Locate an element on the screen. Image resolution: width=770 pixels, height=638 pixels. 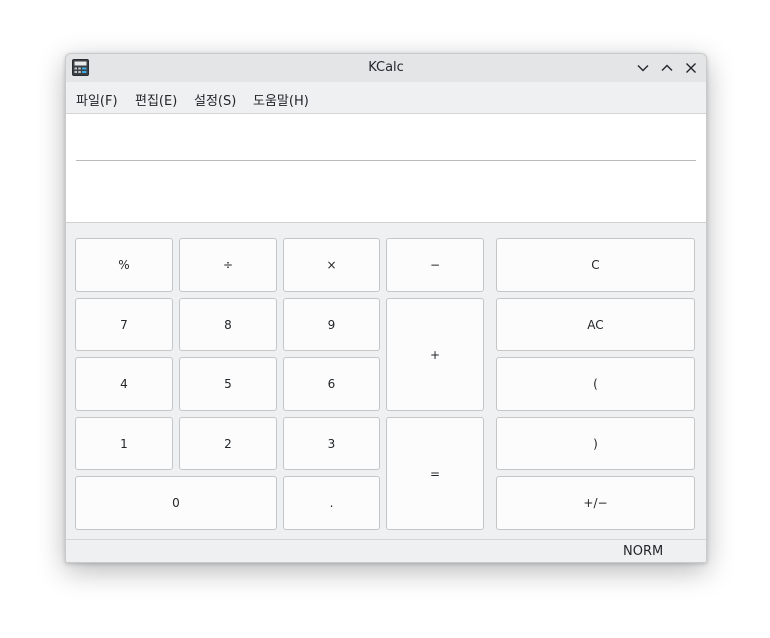
close-button is located at coordinates (691, 68).